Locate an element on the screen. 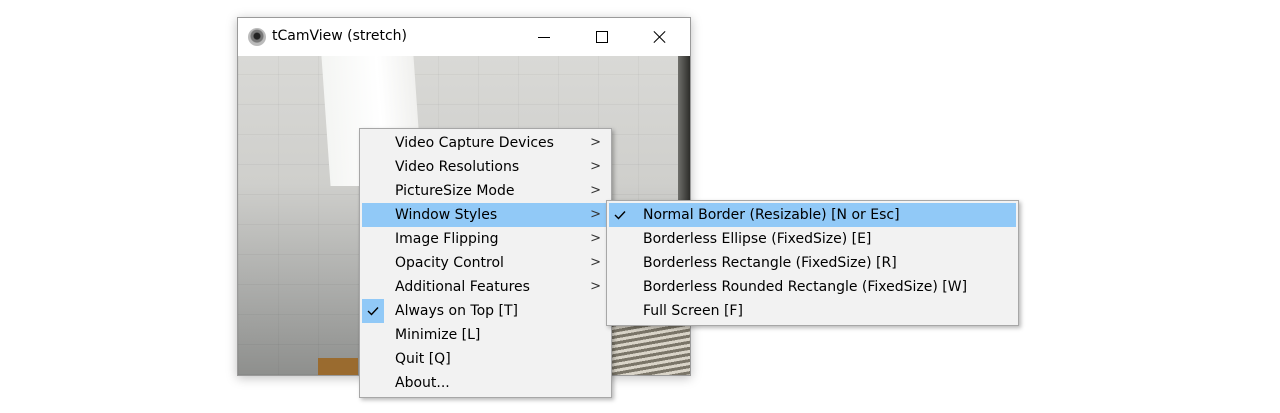  submenu-item-full-screen: Full Screen [F] is located at coordinates (812, 311).